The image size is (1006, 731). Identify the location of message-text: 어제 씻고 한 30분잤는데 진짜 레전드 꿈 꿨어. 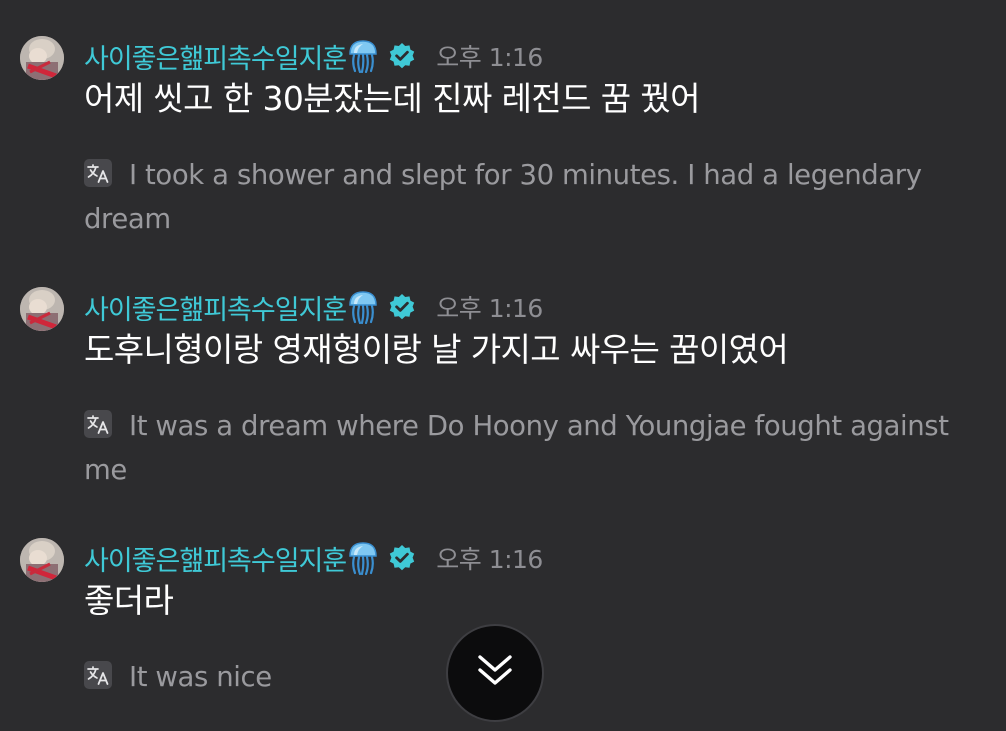
(392, 98).